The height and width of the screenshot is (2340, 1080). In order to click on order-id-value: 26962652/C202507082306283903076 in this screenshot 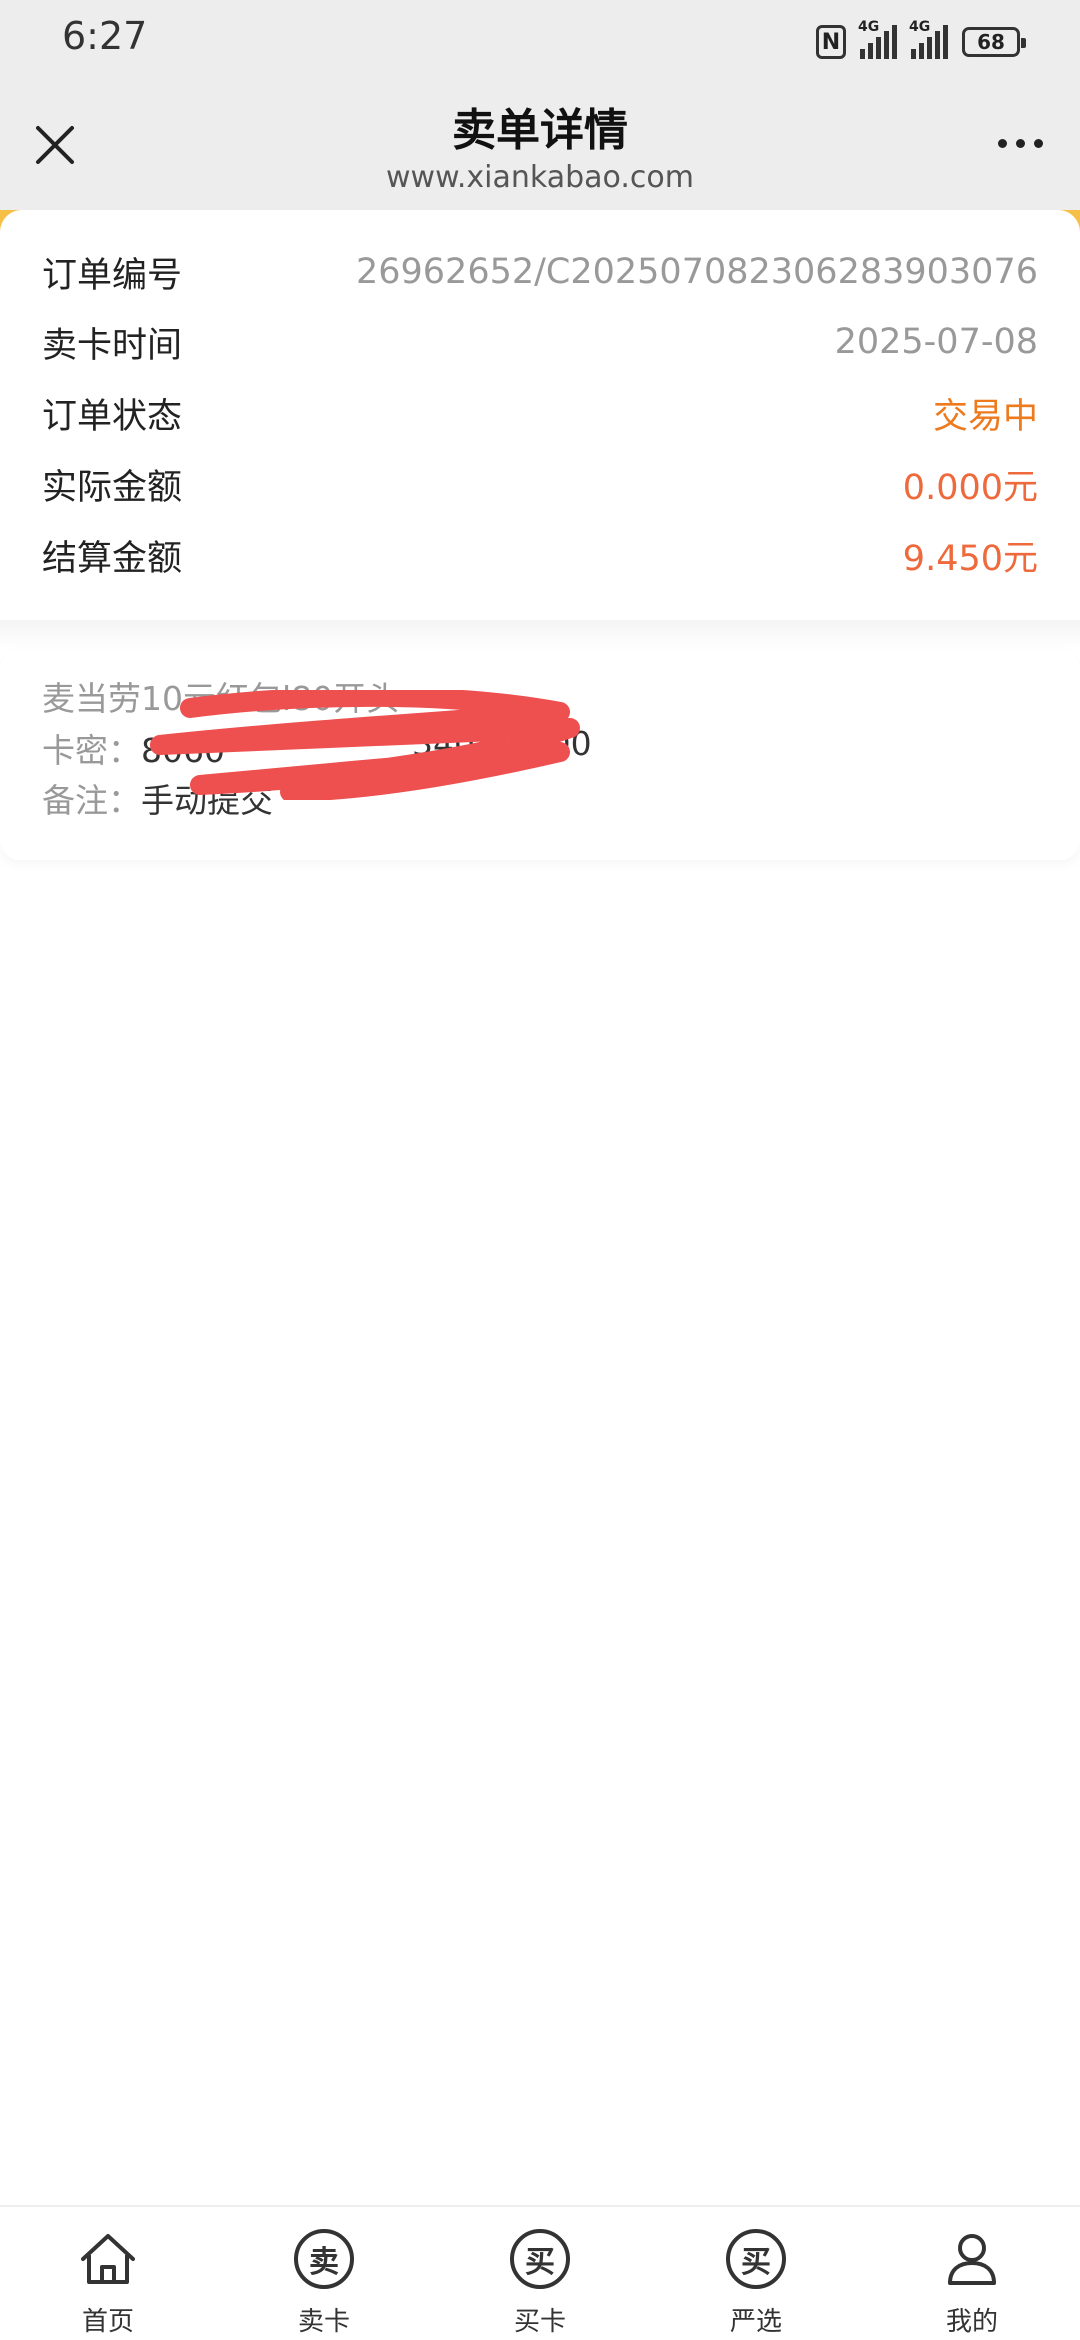, I will do `click(696, 272)`.